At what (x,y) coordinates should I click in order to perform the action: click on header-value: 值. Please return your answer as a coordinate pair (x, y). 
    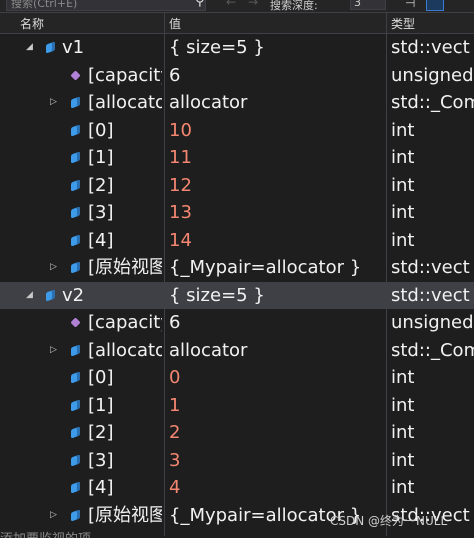
    Looking at the image, I should click on (175, 23).